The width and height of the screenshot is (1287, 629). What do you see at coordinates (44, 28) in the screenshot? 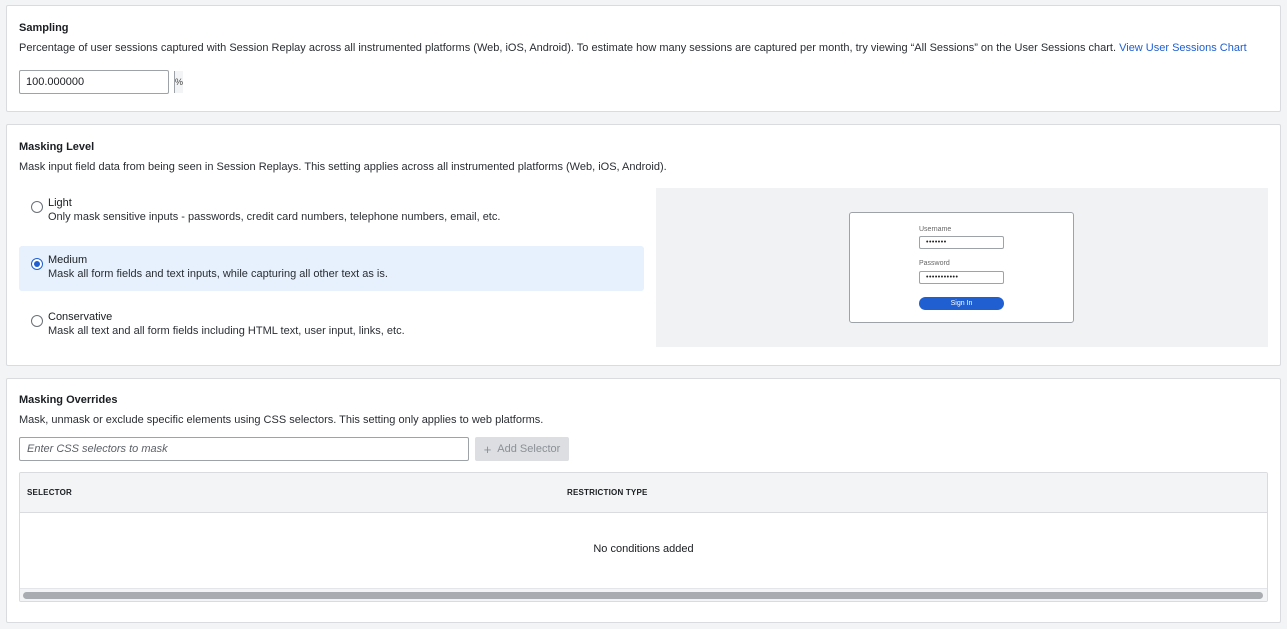
I see `sampling-title: Sampling` at bounding box center [44, 28].